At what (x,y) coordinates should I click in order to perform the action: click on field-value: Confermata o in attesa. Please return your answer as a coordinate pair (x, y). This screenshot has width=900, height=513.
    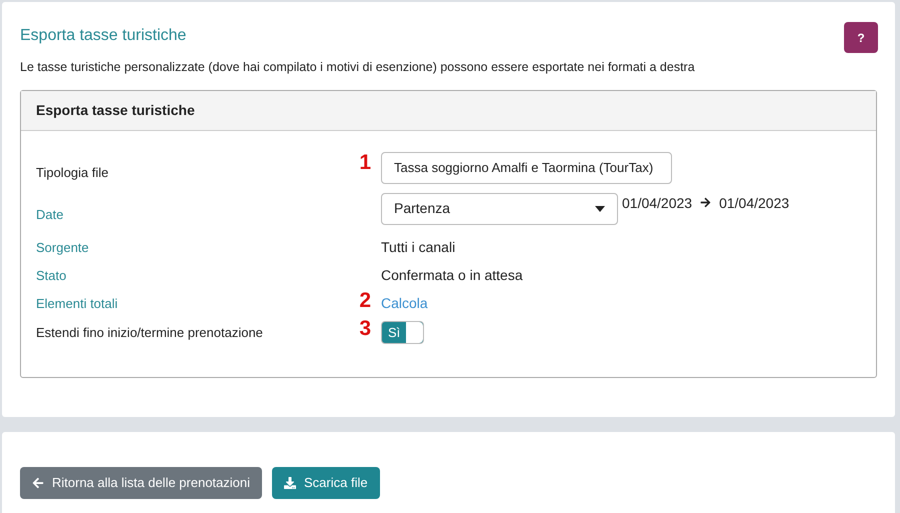
    Looking at the image, I should click on (452, 276).